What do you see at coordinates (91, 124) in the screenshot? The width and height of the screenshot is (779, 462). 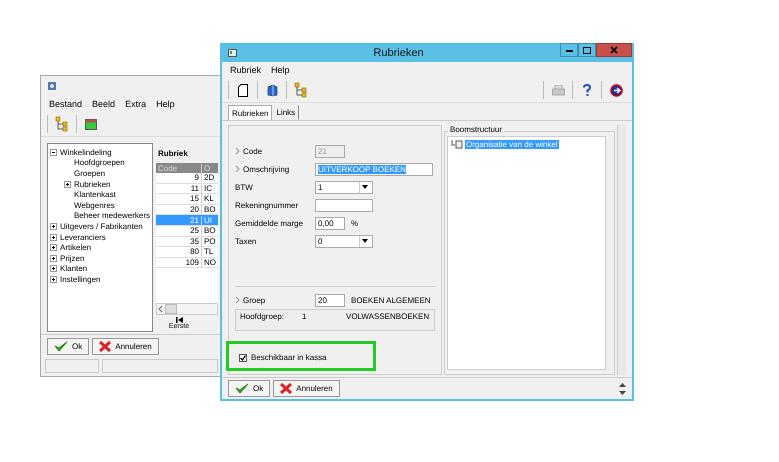 I see `window-icon` at bounding box center [91, 124].